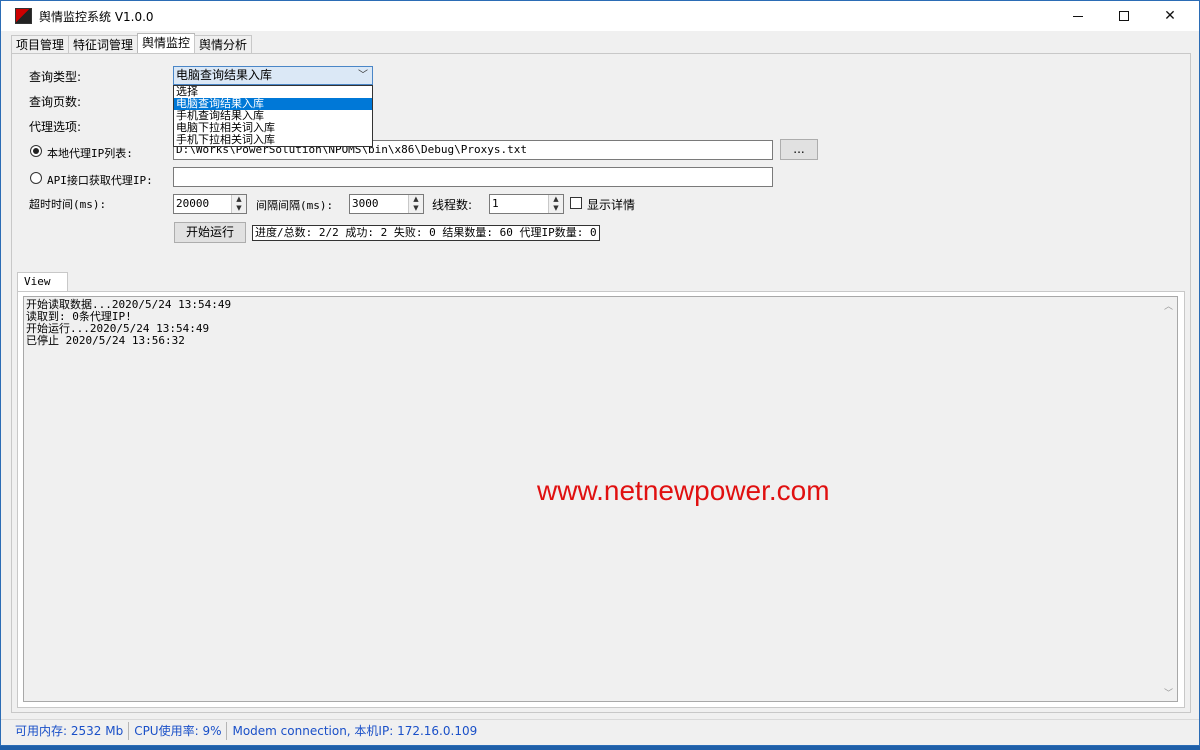 Image resolution: width=1200 pixels, height=750 pixels. What do you see at coordinates (55, 77) in the screenshot?
I see `query-type-label: 查询类型:` at bounding box center [55, 77].